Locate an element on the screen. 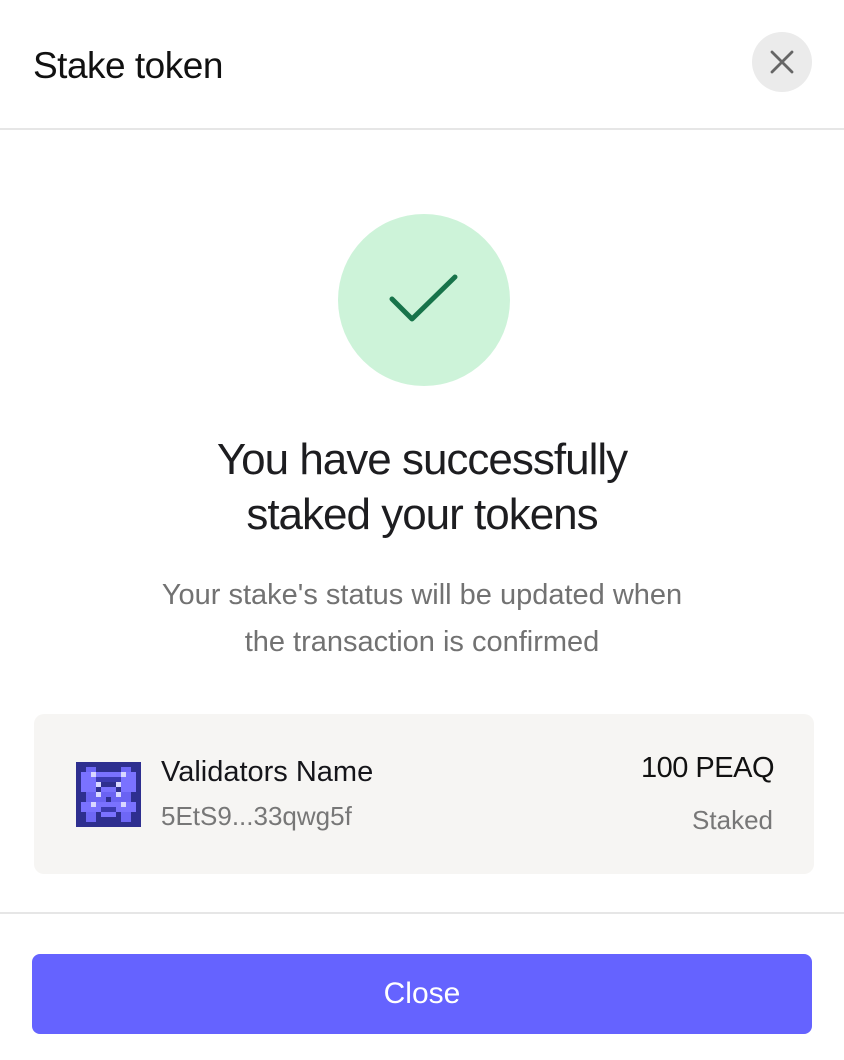 The image size is (844, 1060). success-badge is located at coordinates (424, 300).